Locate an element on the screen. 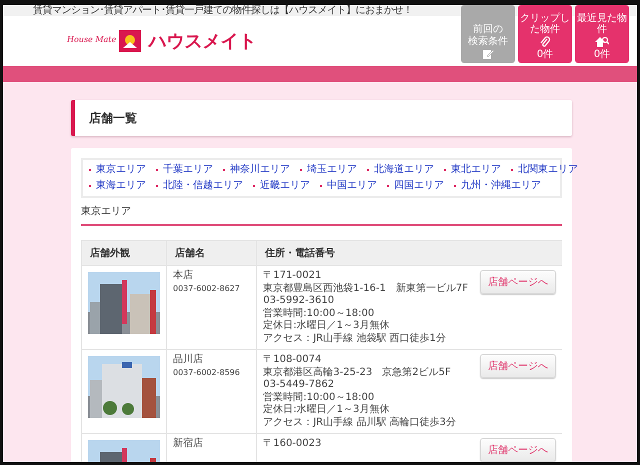 The height and width of the screenshot is (465, 640). logo-name: ハウスメイト is located at coordinates (202, 41).